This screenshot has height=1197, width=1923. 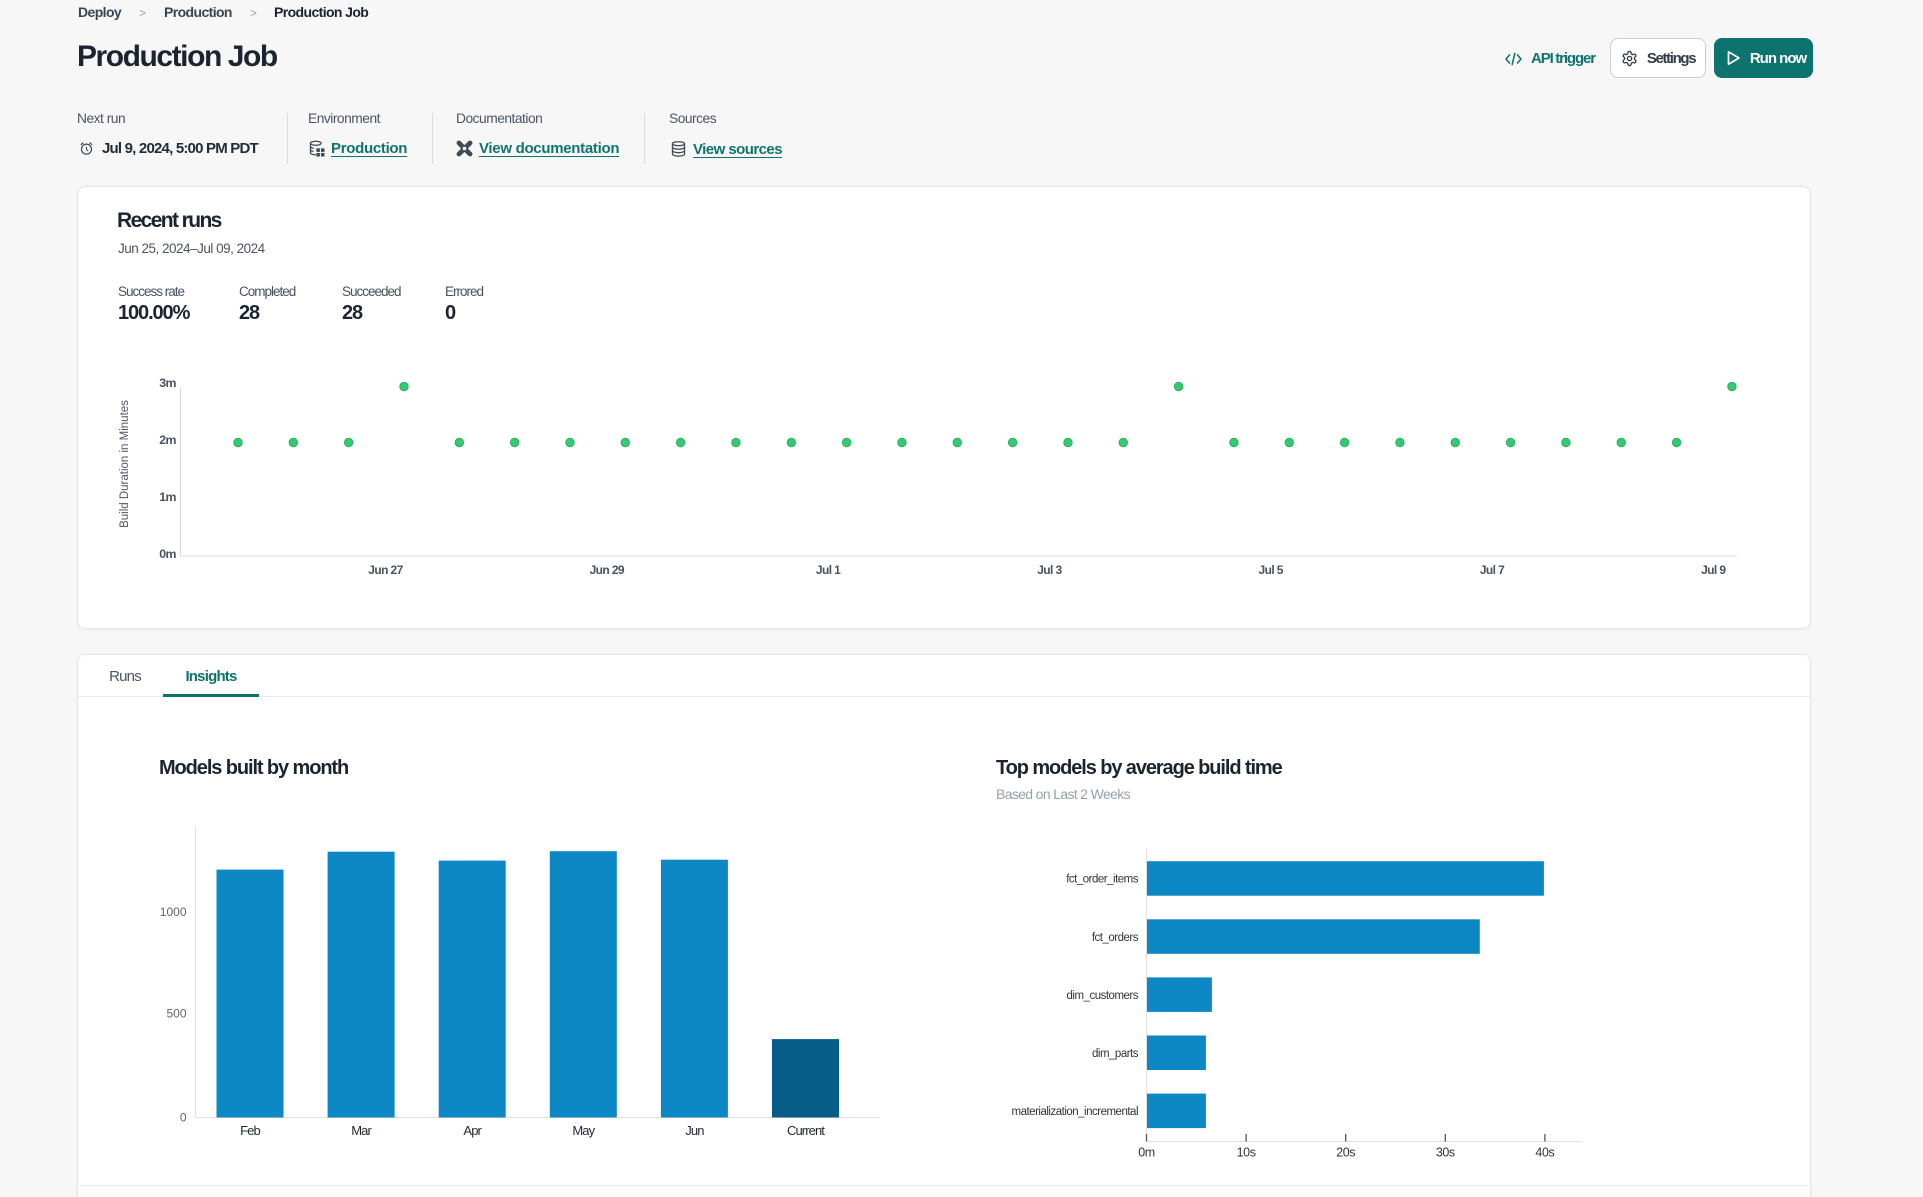 I want to click on svg-text: fct_orders, so click(x=1115, y=938).